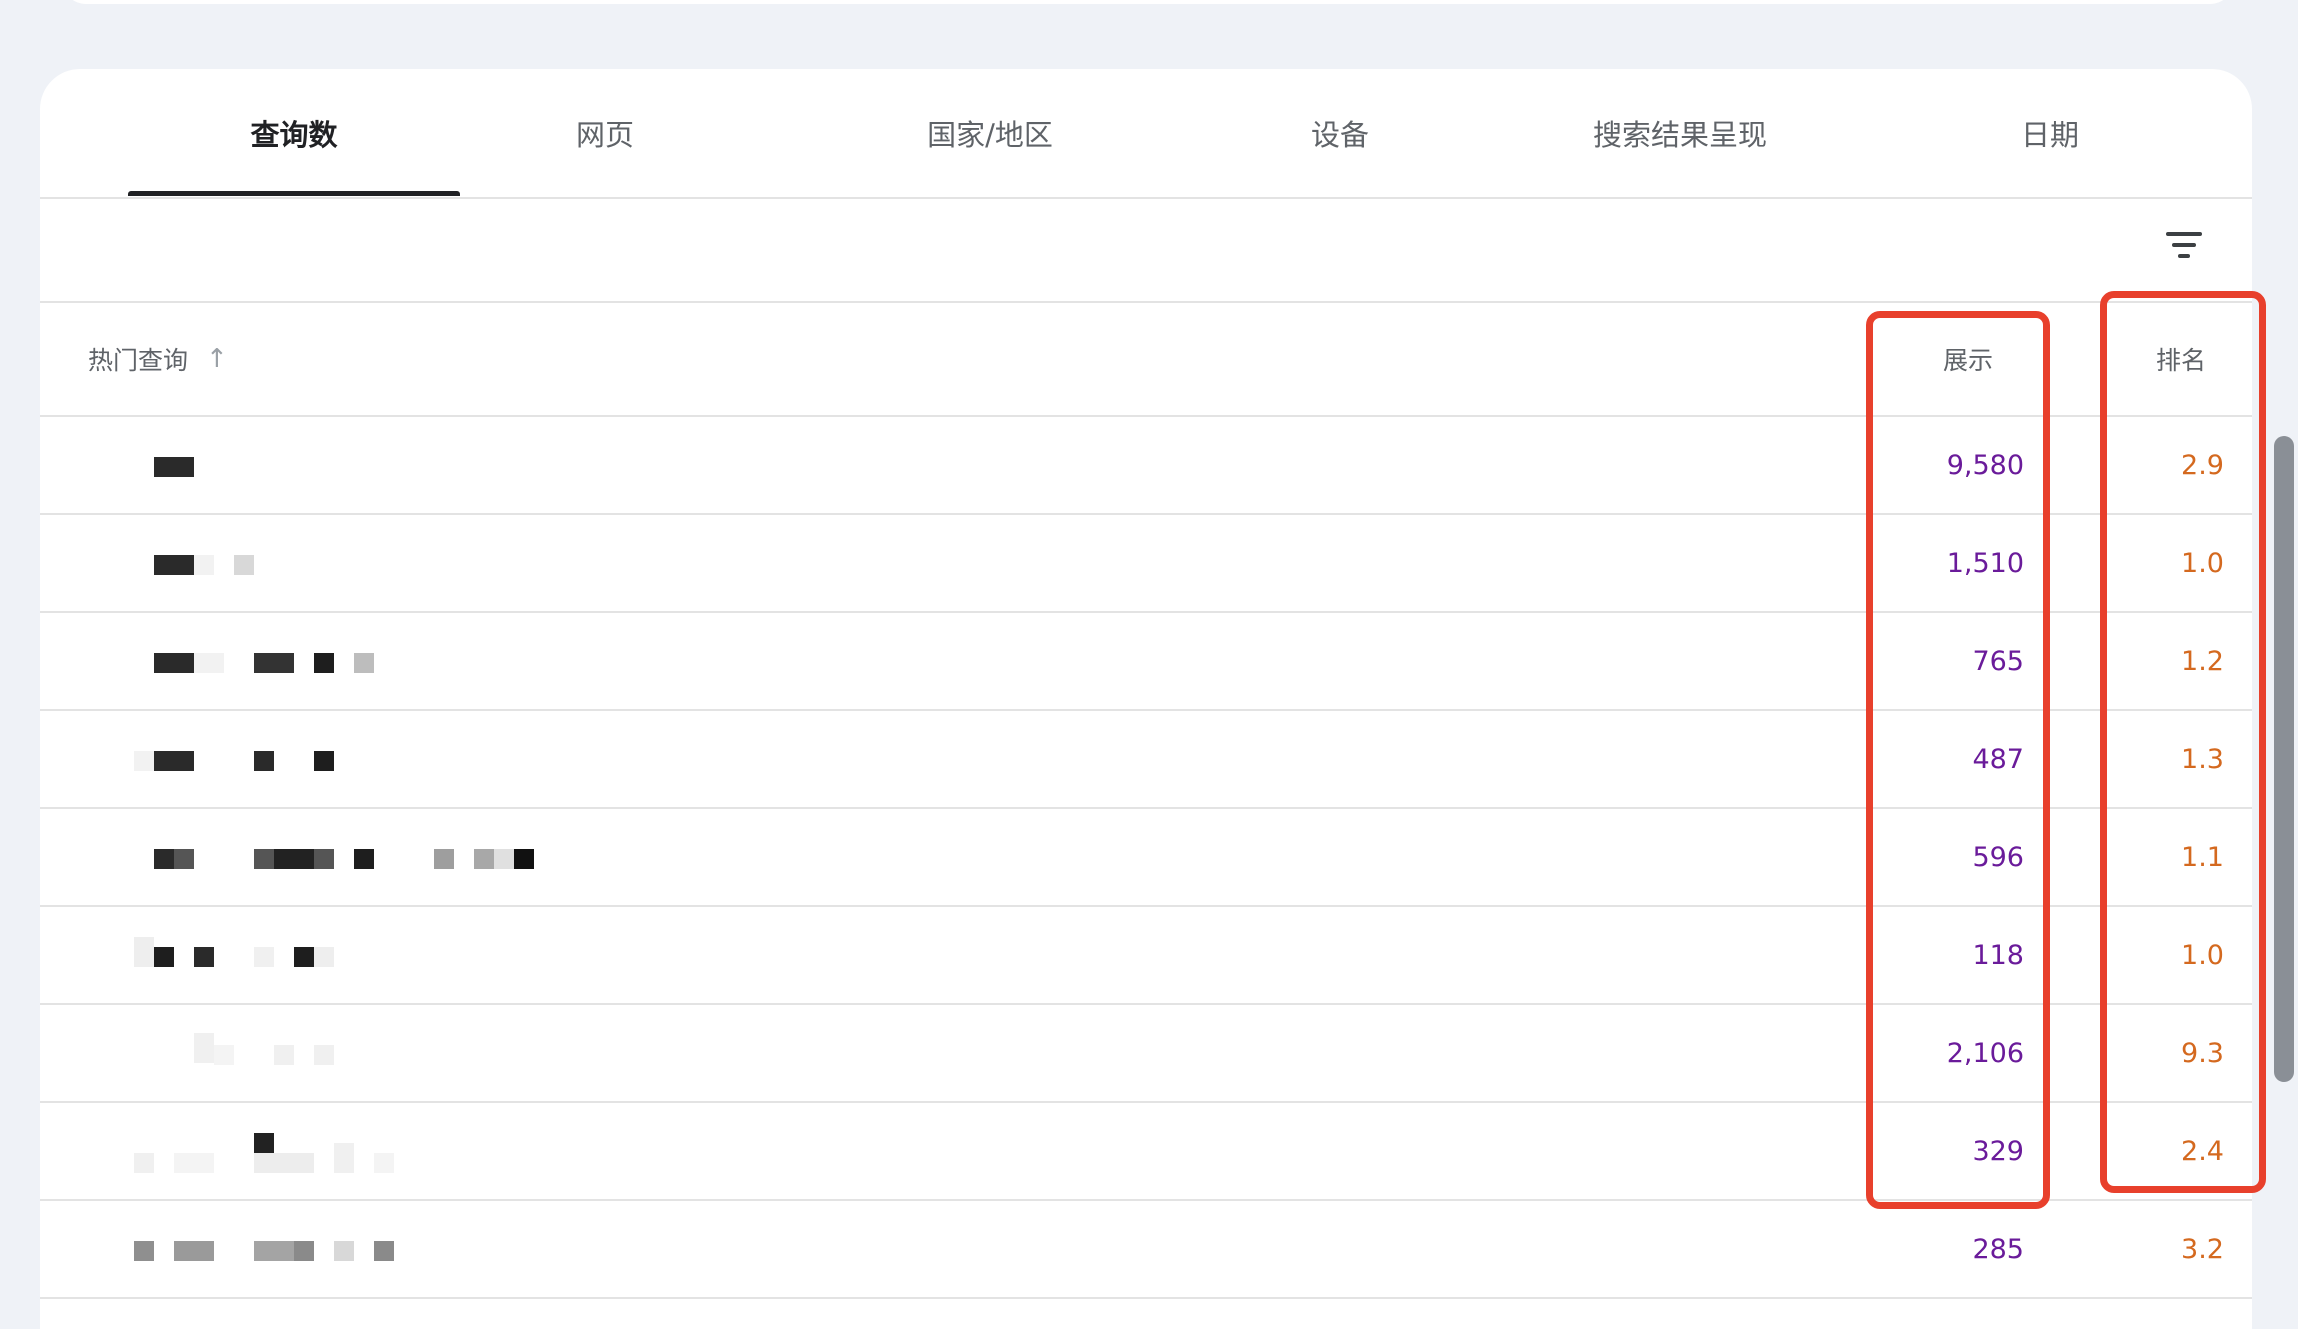 The height and width of the screenshot is (1329, 2298). Describe the element at coordinates (1148, 2) in the screenshot. I see `previous-card-edge` at that location.